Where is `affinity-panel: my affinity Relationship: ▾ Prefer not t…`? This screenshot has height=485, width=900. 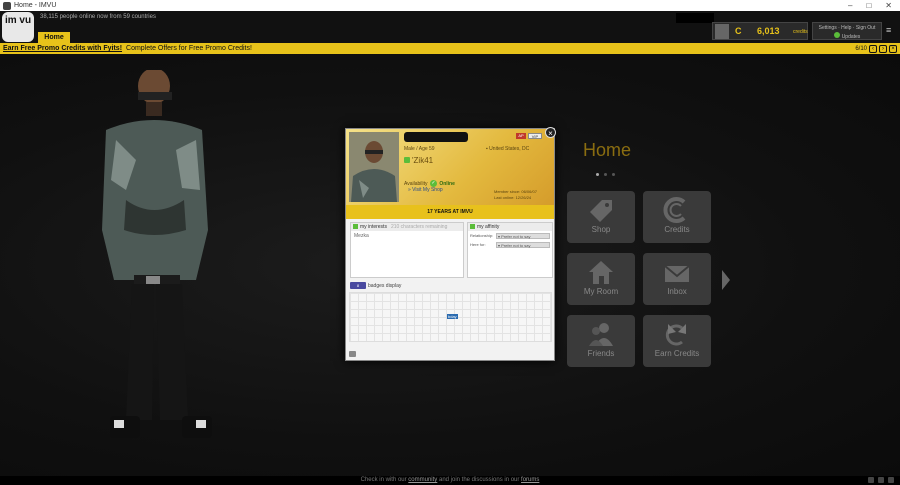
affinity-panel: my affinity Relationship: ▾ Prefer not t… is located at coordinates (510, 250).